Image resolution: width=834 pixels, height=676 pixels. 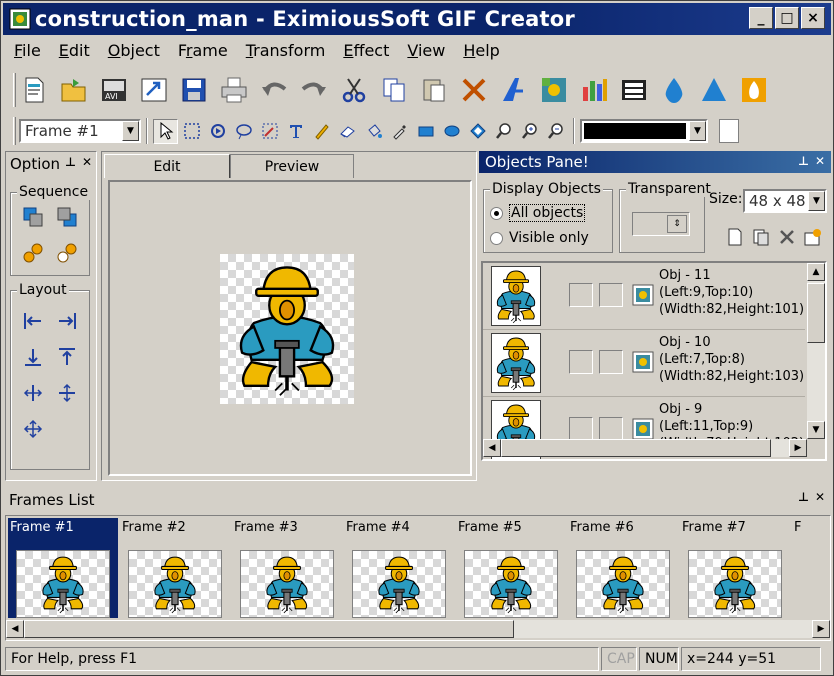 I want to click on drop-button, so click(x=674, y=90).